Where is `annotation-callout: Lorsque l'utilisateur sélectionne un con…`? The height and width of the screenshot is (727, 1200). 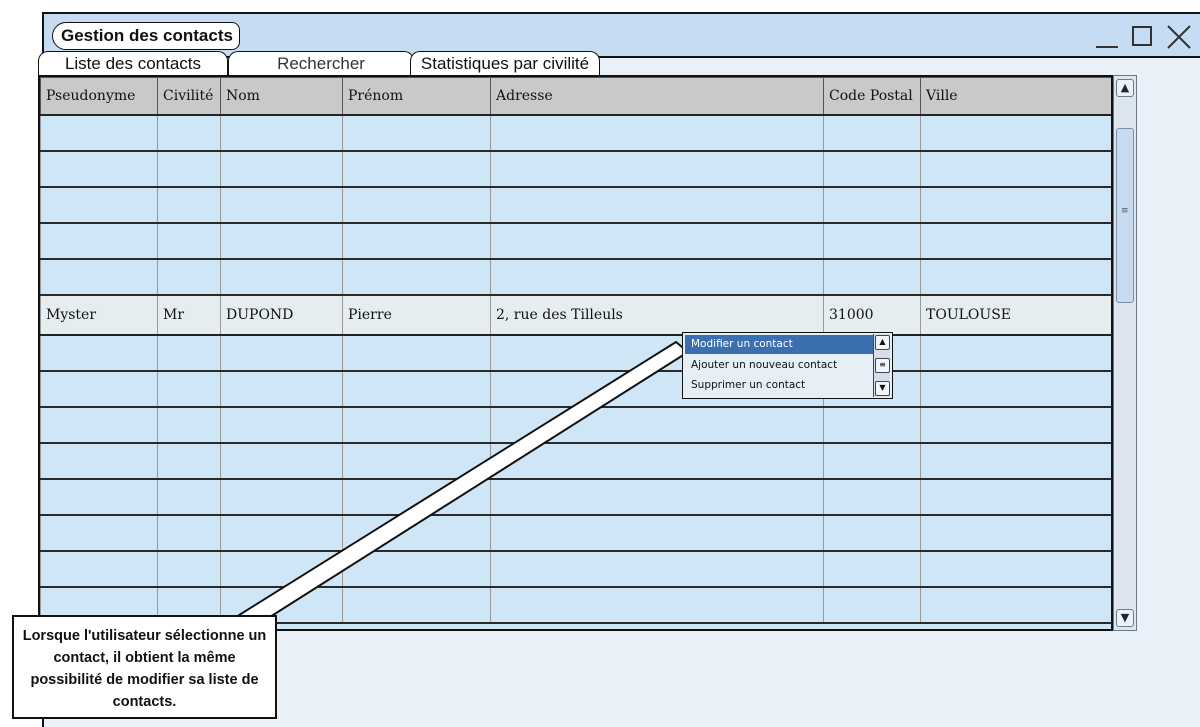 annotation-callout: Lorsque l'utilisateur sélectionne un con… is located at coordinates (144, 667).